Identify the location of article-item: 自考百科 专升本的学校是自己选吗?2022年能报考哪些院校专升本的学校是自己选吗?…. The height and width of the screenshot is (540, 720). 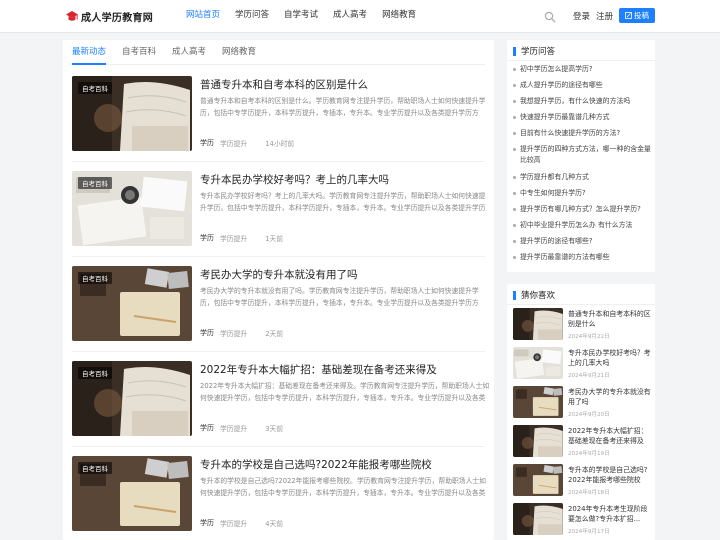
(282, 498).